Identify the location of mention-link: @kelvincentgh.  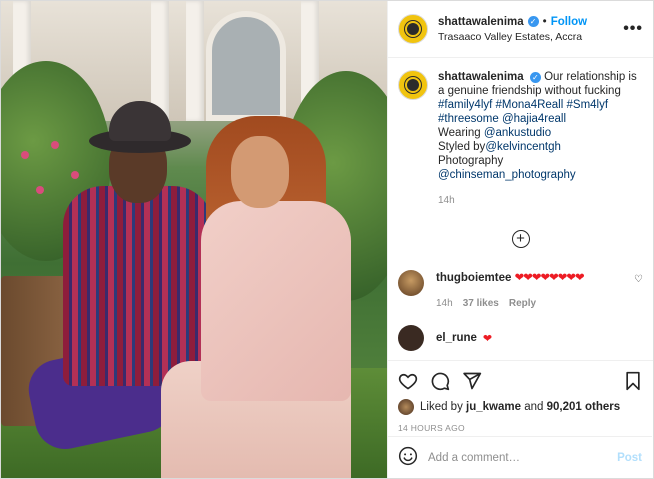
(523, 147).